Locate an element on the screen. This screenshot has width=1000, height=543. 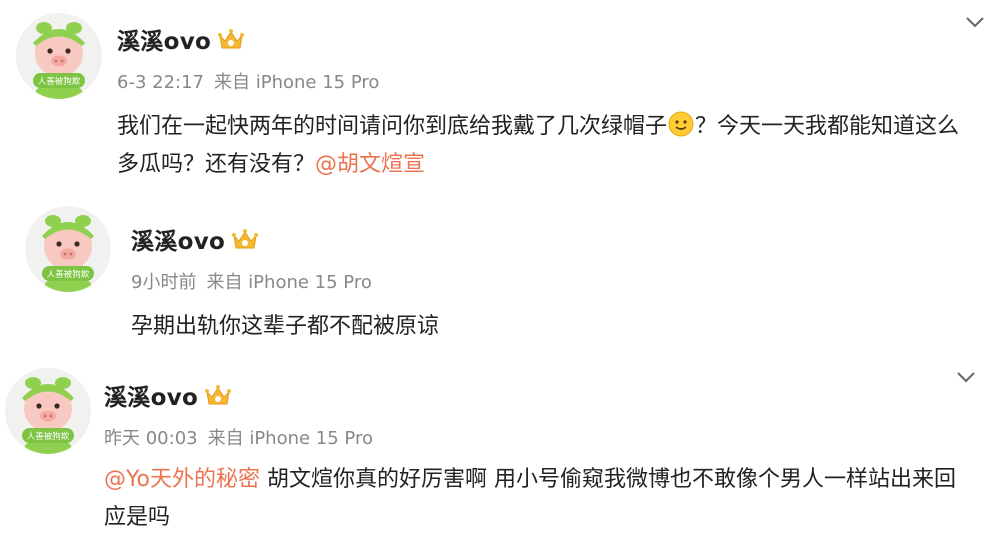
post-text: 我们在一起快两年的时间请问你到底给我戴了几次绿帽子 is located at coordinates (392, 126).